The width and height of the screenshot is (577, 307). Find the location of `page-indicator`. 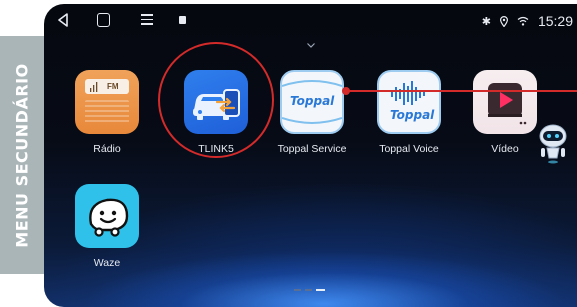

page-indicator is located at coordinates (309, 290).